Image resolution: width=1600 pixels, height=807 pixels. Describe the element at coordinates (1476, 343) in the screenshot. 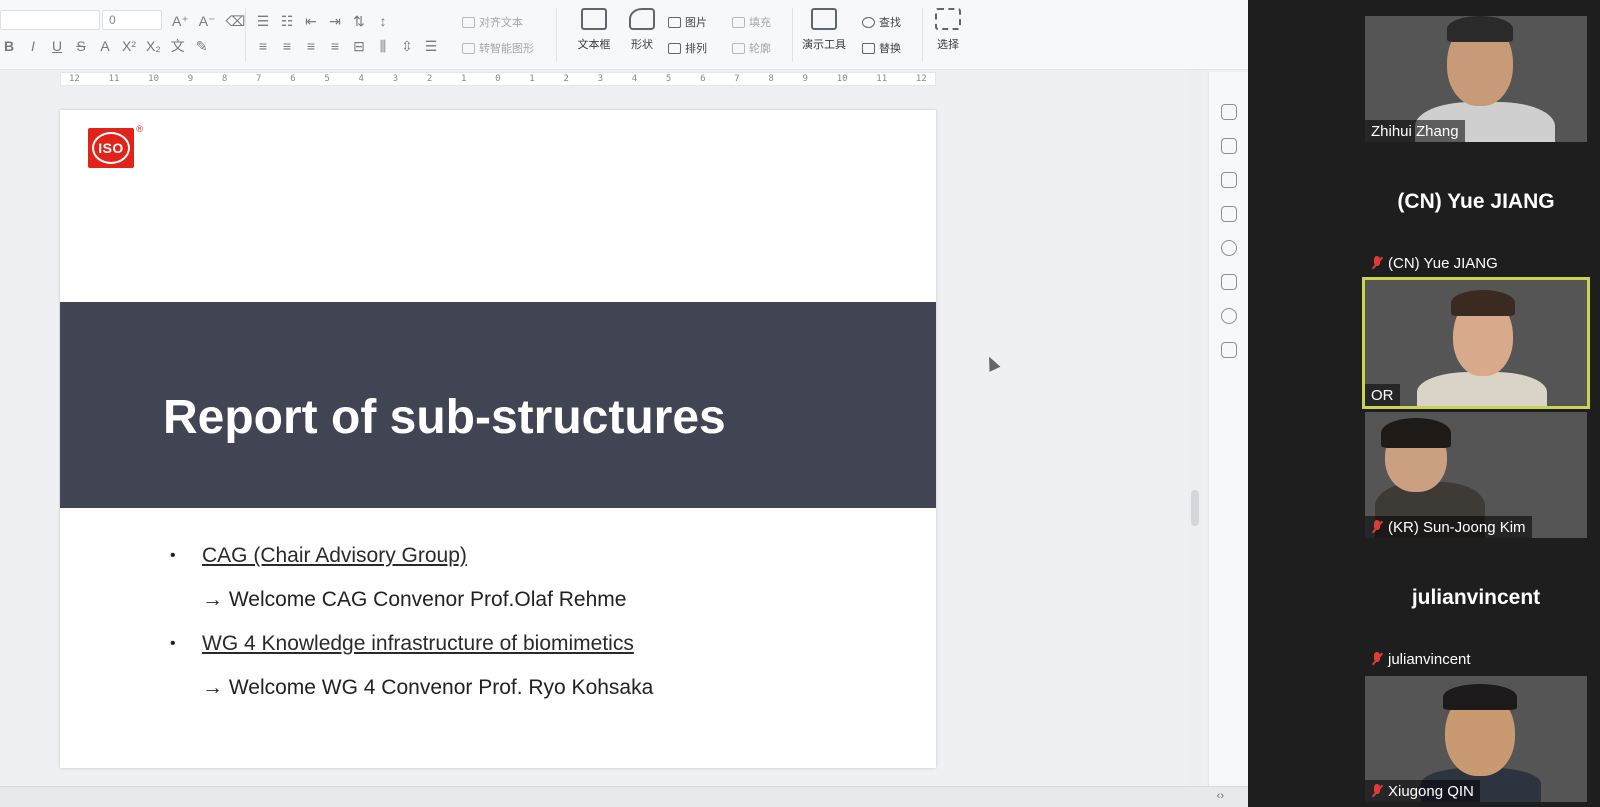

I see `participant-tile-active-speaker: OR` at that location.